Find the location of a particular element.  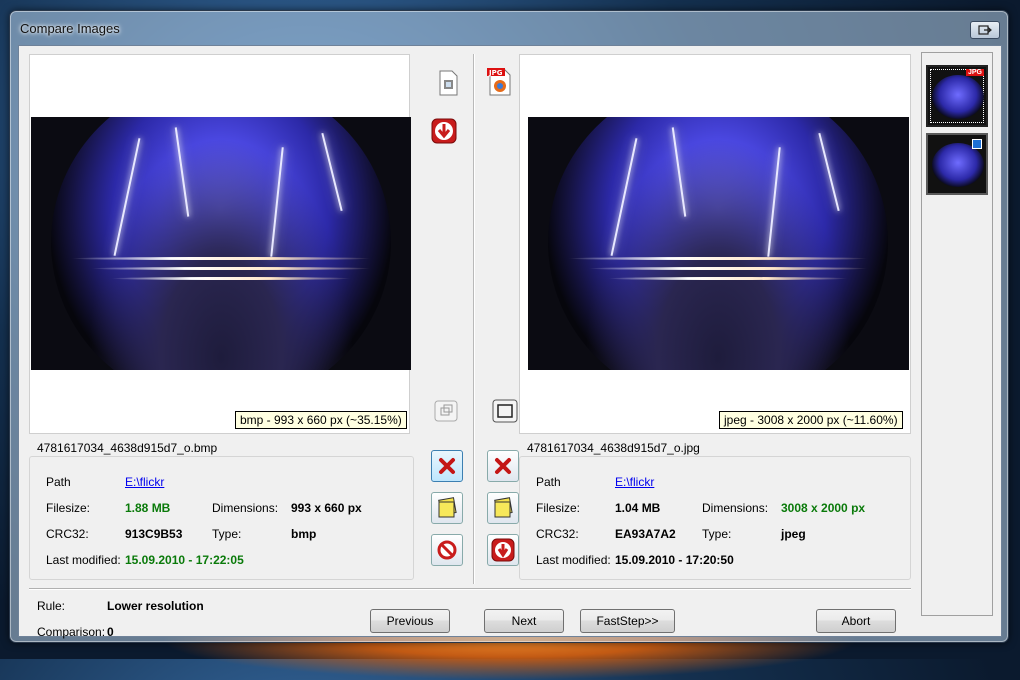

left-modified-label: Last modified: is located at coordinates (83, 560).